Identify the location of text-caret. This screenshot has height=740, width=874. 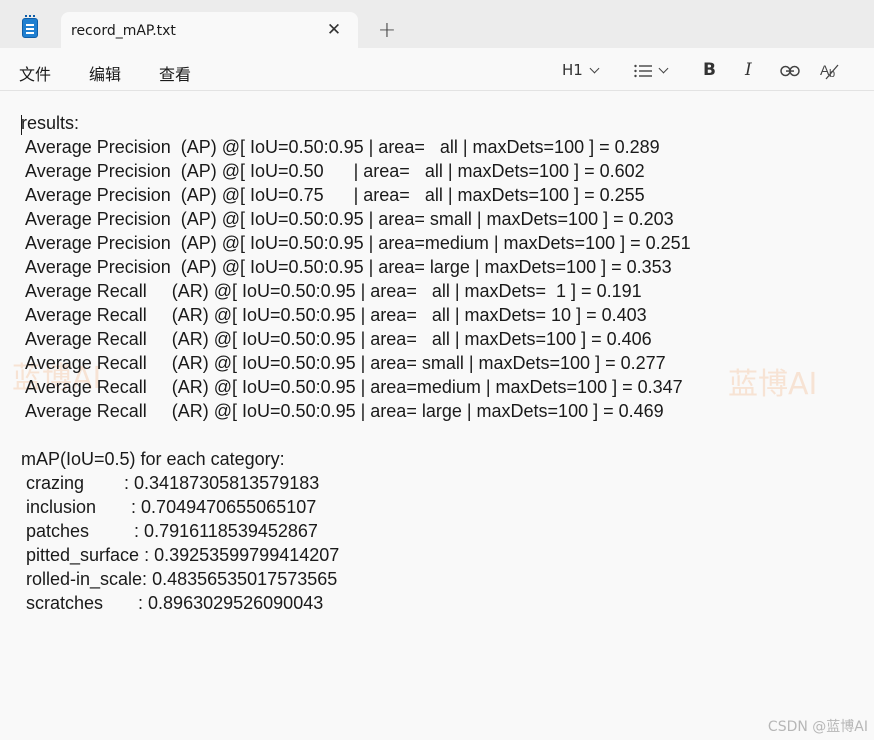
(21, 125).